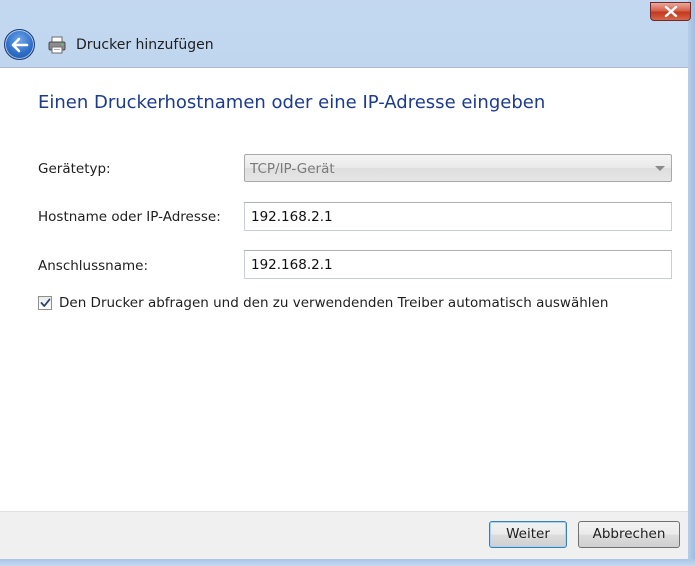 This screenshot has height=566, width=695. Describe the element at coordinates (629, 534) in the screenshot. I see `cancel-button: Abbrechen` at that location.